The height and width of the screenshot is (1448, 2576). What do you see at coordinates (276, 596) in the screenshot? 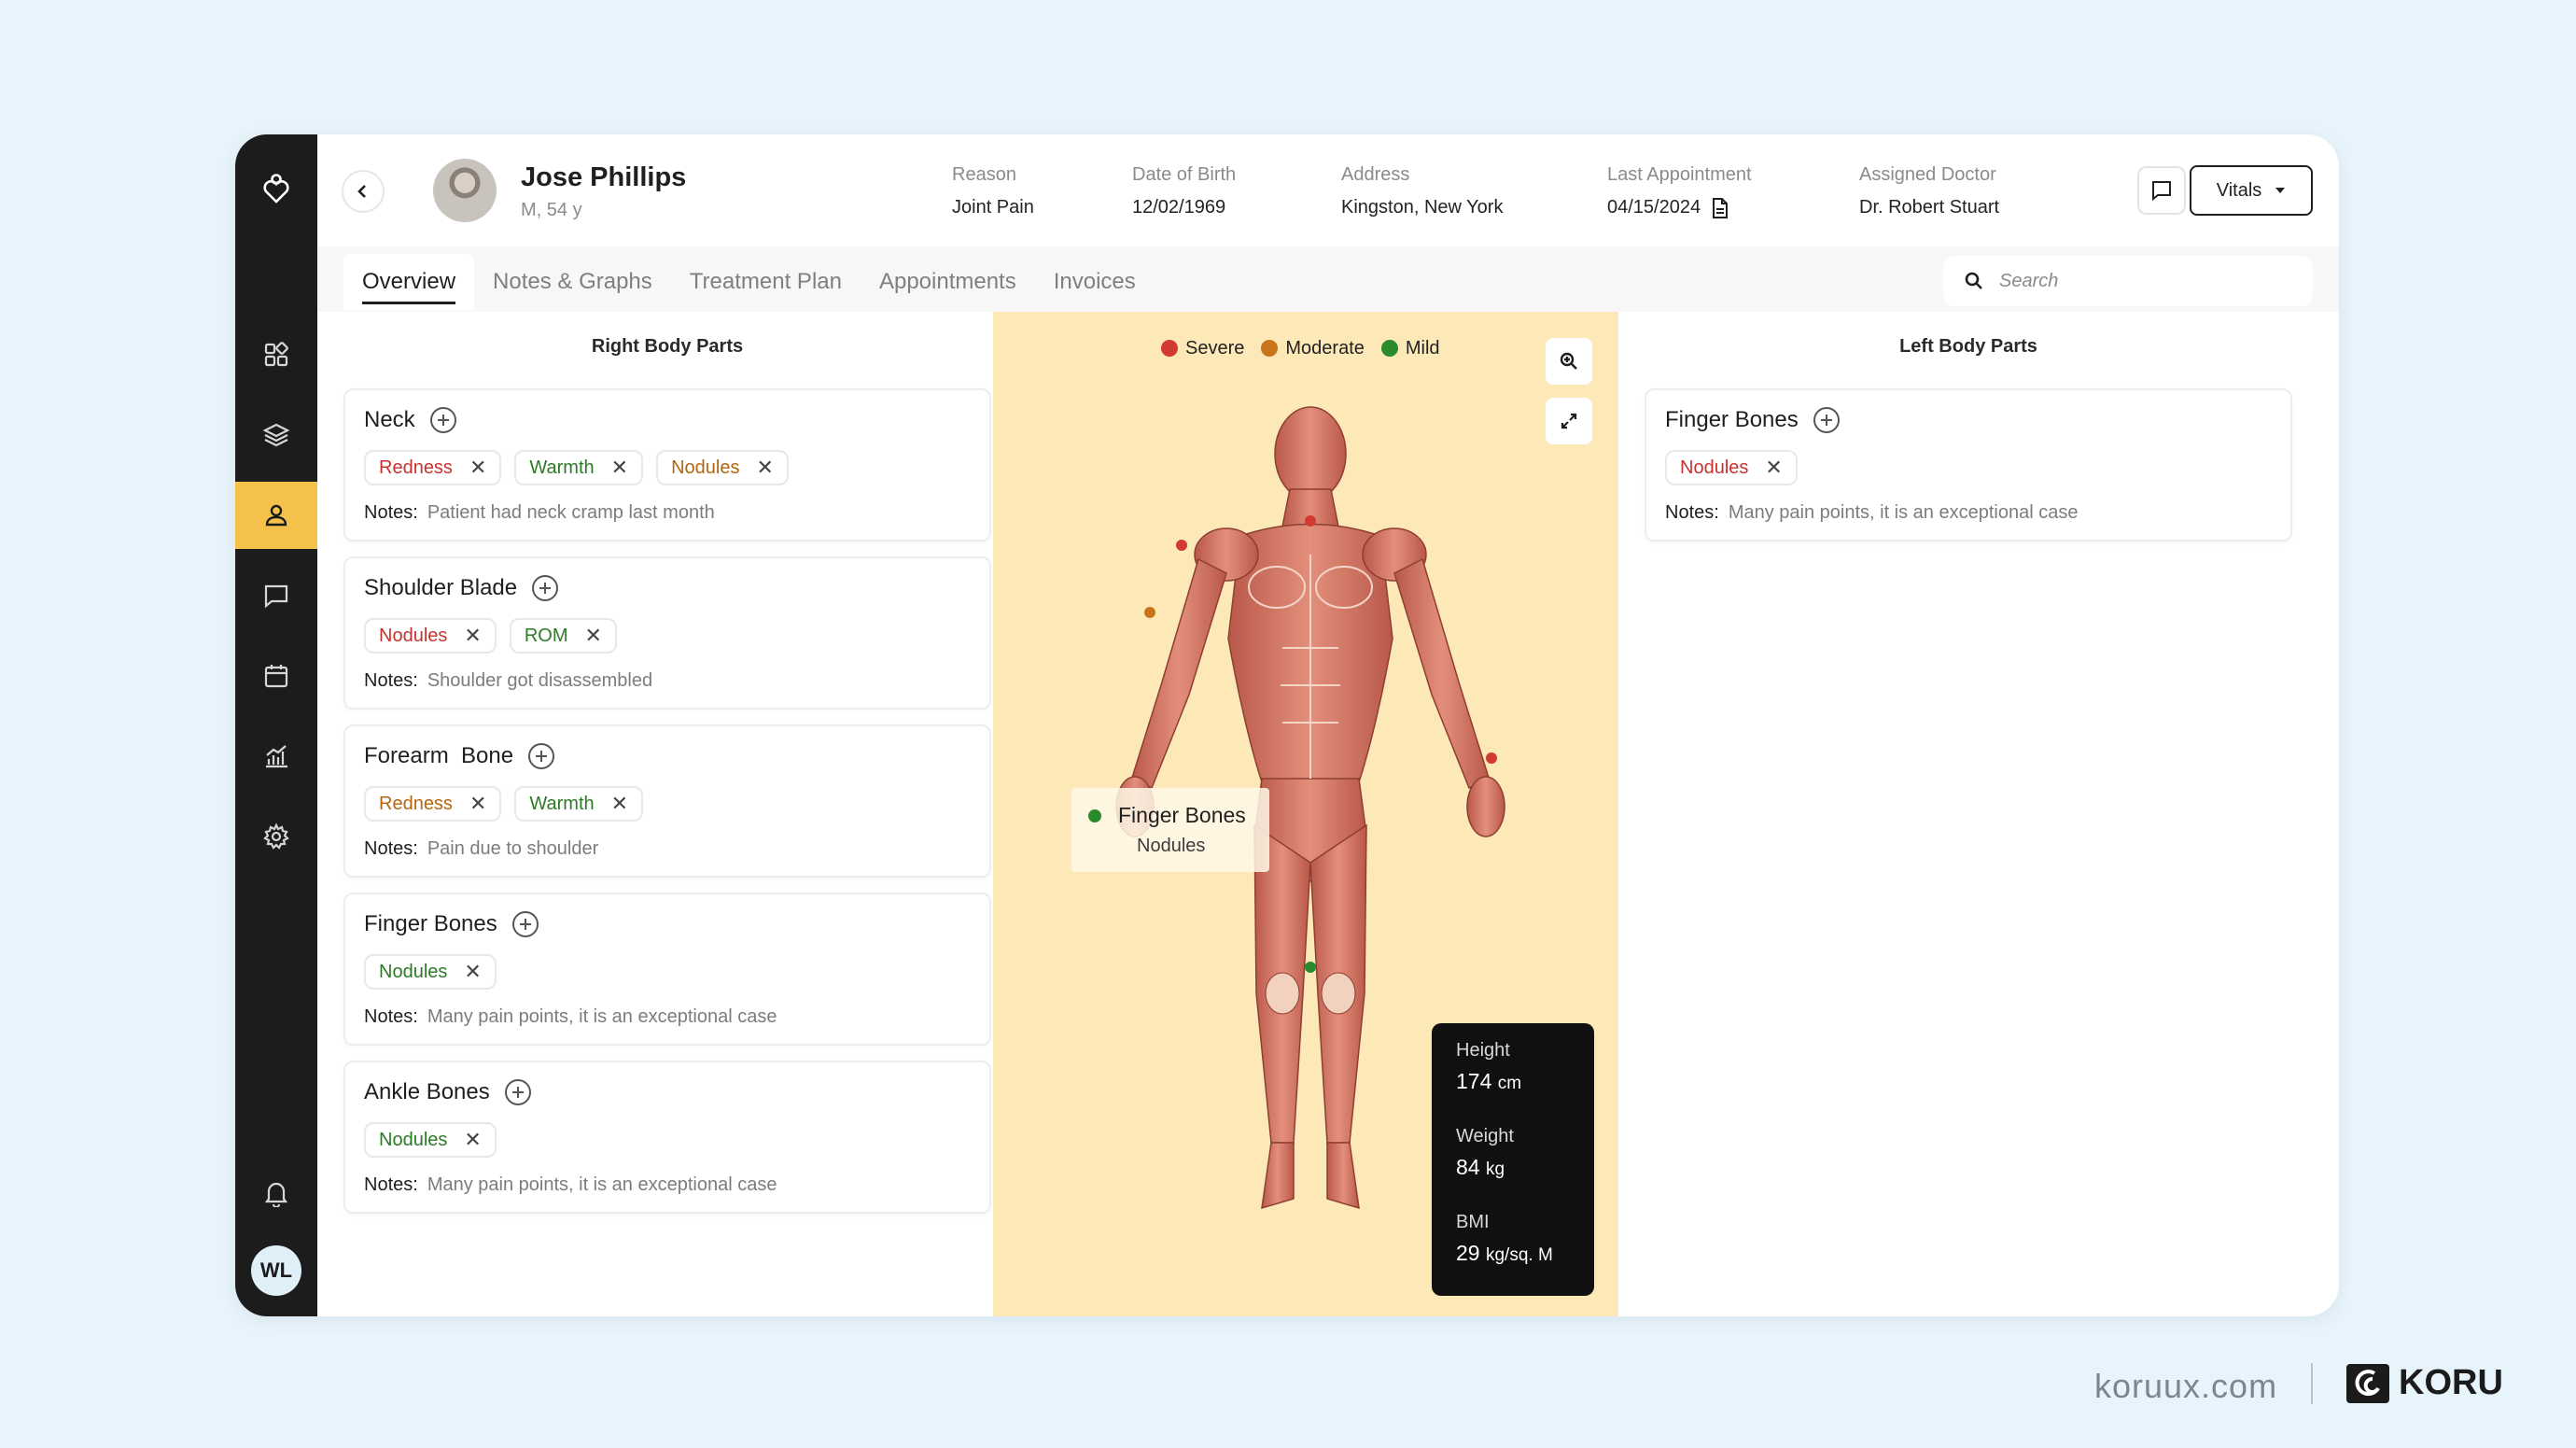
I see `chat-icon` at bounding box center [276, 596].